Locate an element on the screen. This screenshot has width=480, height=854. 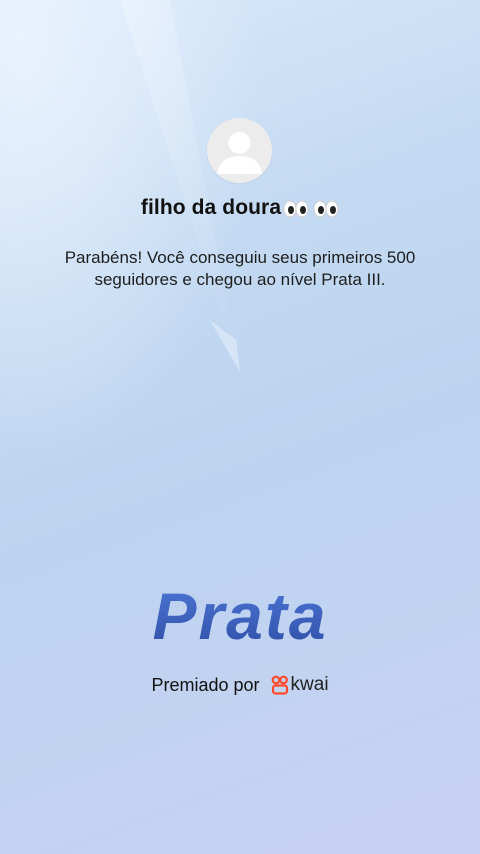
default-user-avatar-icon is located at coordinates (239, 150).